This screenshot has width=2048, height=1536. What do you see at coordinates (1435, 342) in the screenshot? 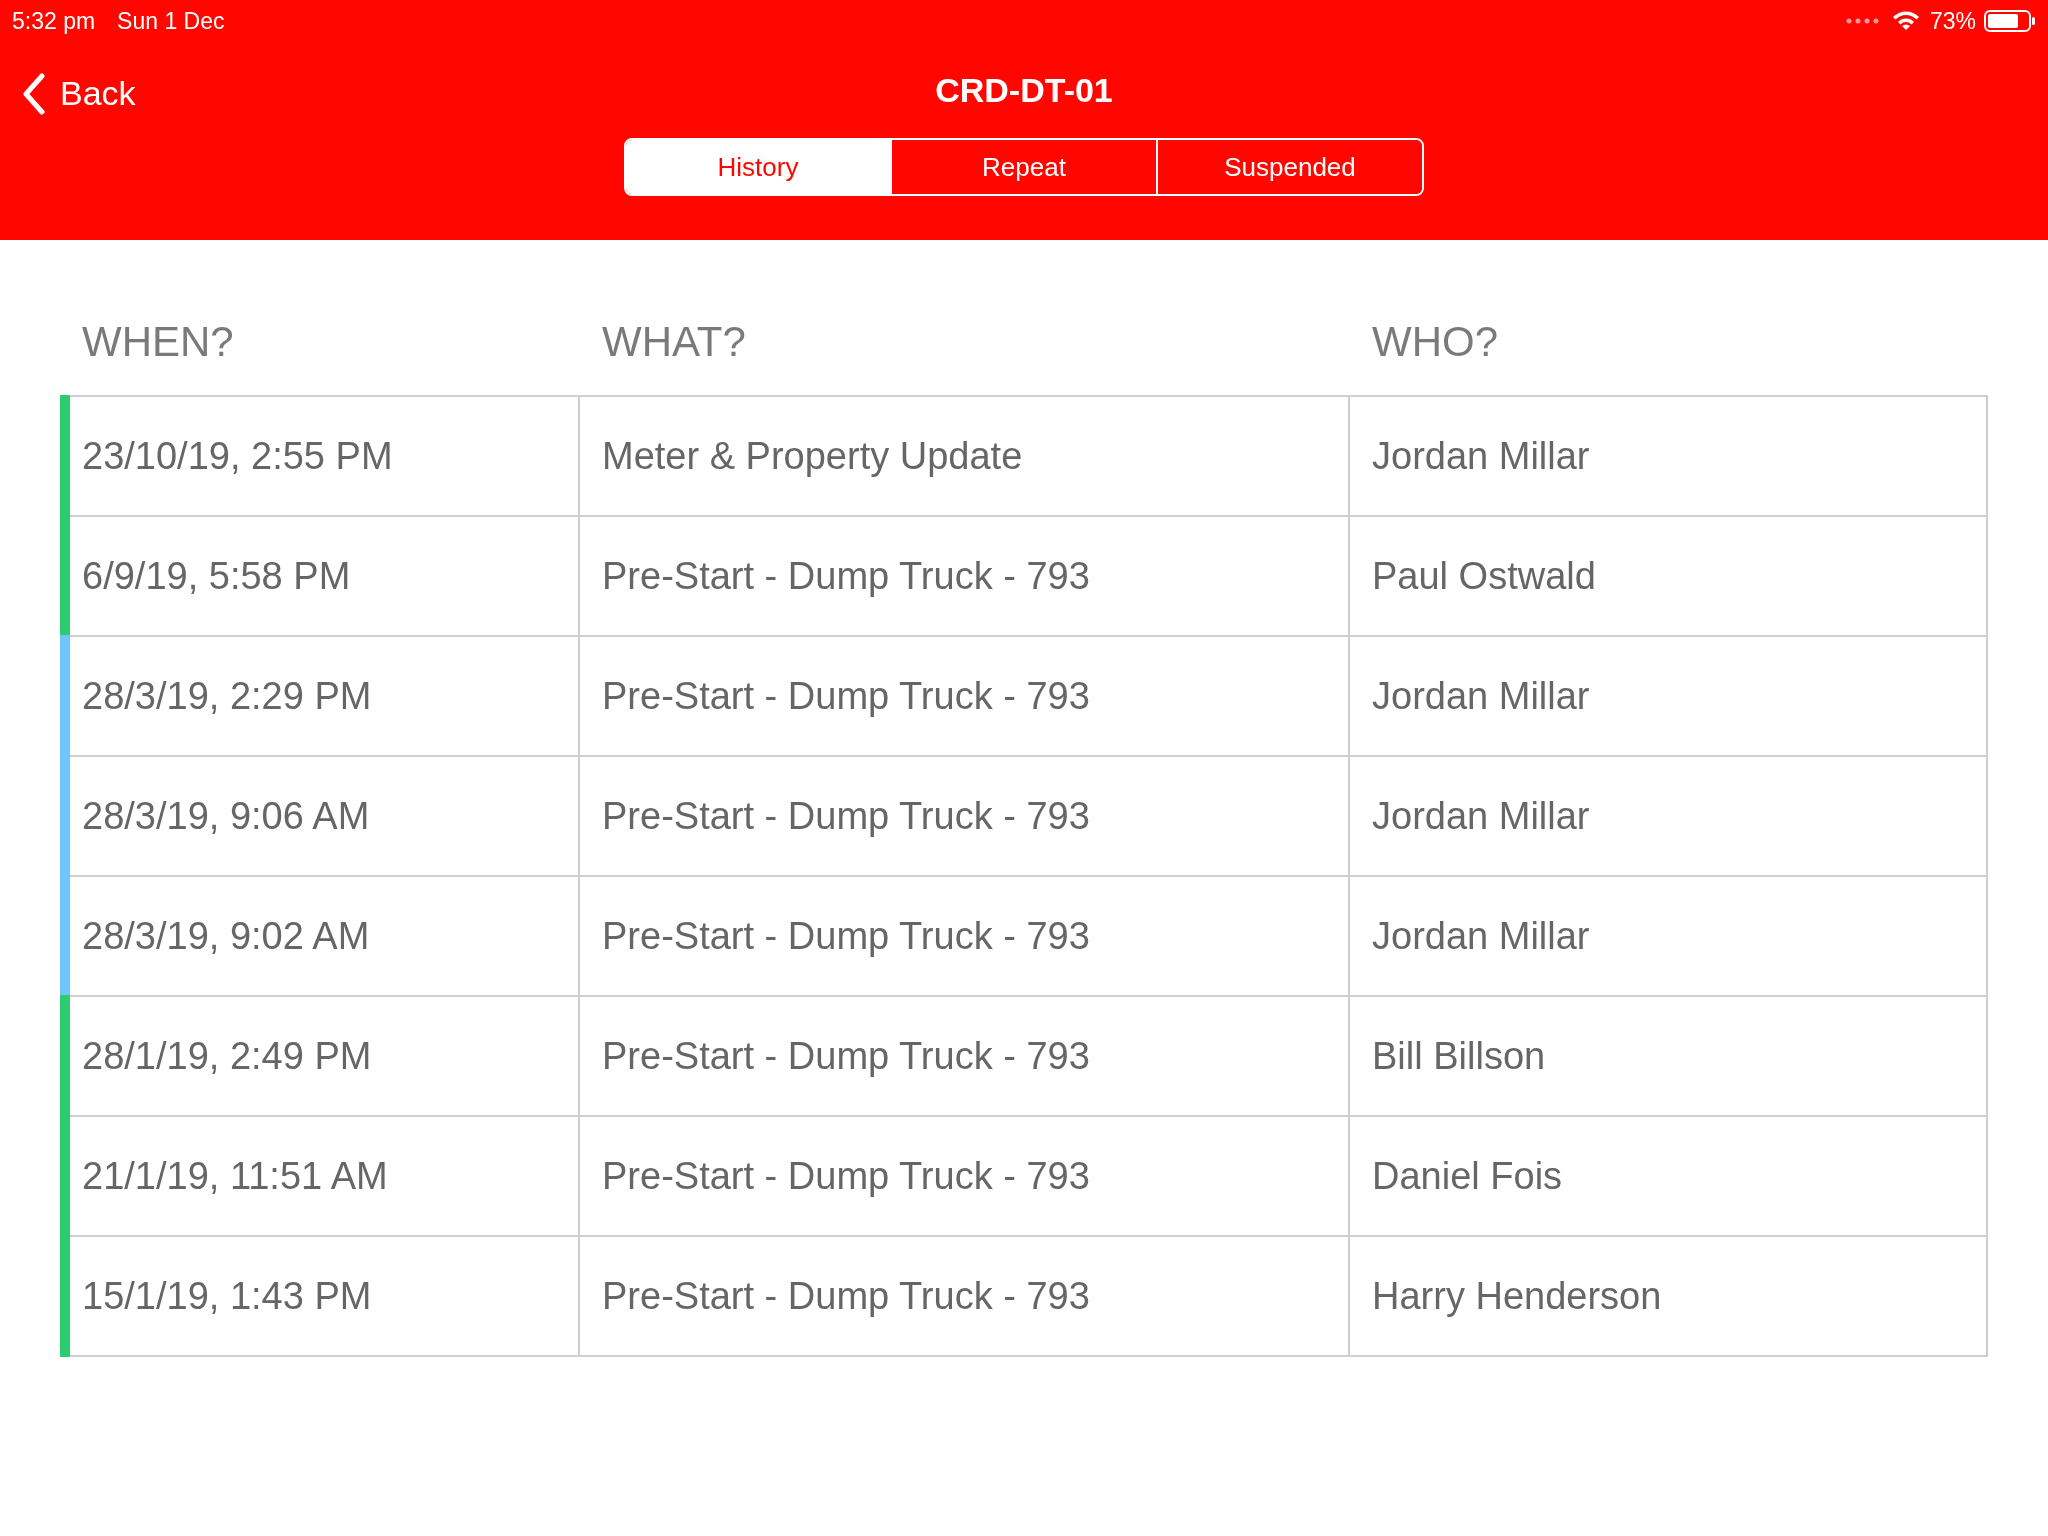
I see `column-header: WHO?` at bounding box center [1435, 342].